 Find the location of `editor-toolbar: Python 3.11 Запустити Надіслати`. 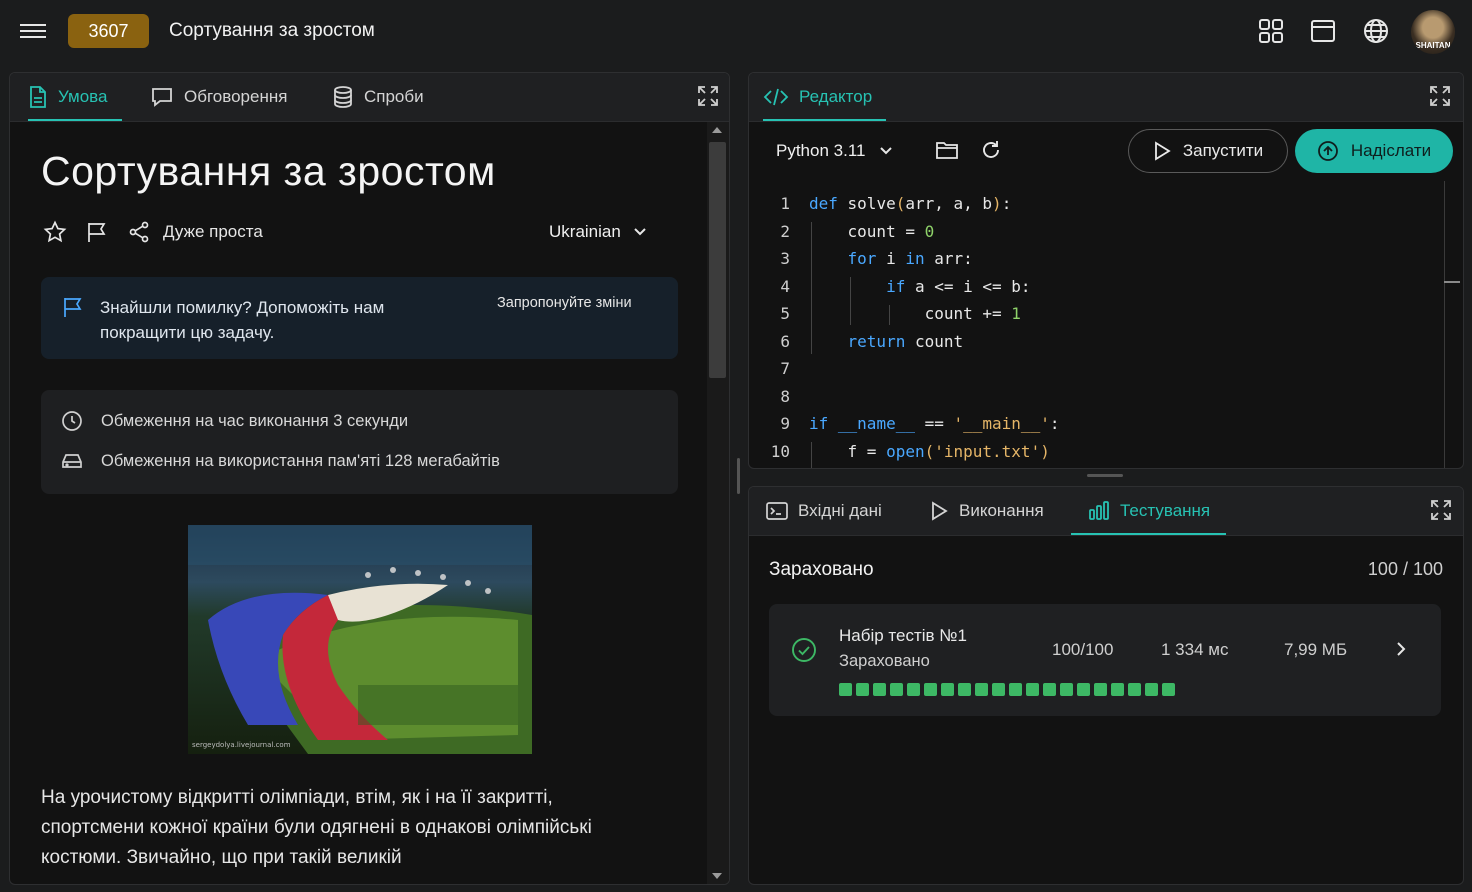

editor-toolbar: Python 3.11 Запустити Надіслати is located at coordinates (1106, 152).